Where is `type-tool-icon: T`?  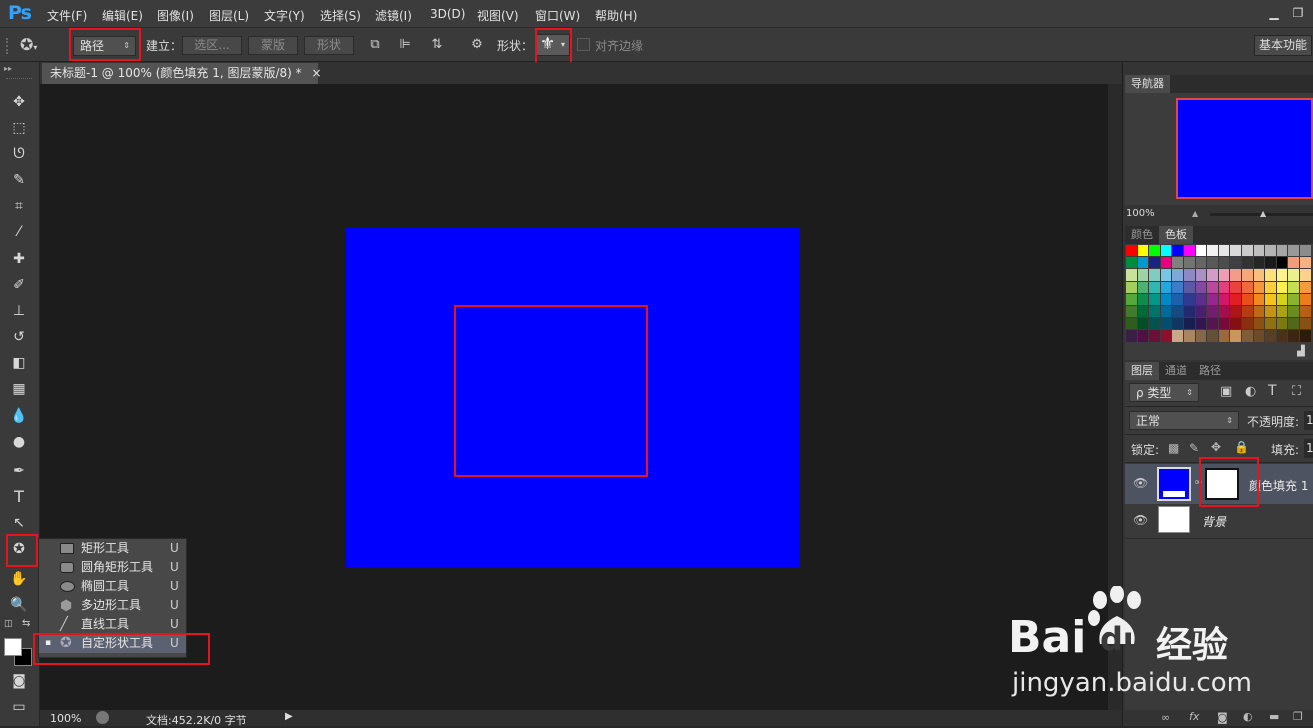 type-tool-icon: T is located at coordinates (19, 497).